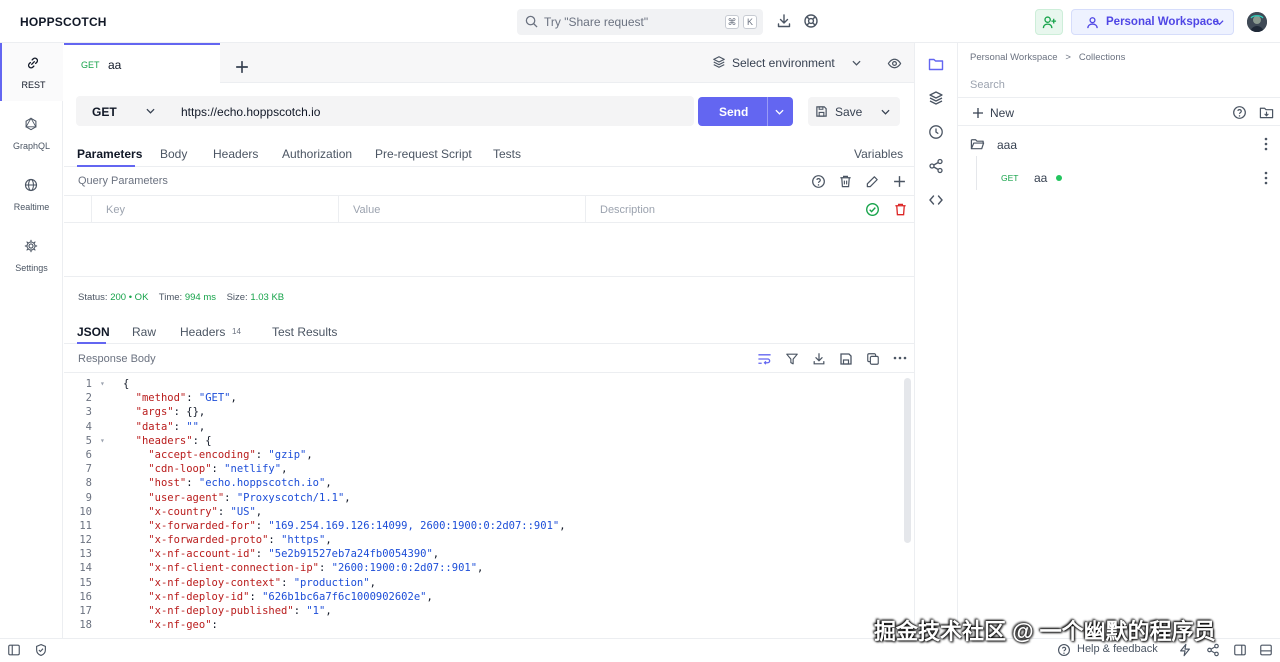  What do you see at coordinates (907, 460) in the screenshot?
I see `code-scrollbar` at bounding box center [907, 460].